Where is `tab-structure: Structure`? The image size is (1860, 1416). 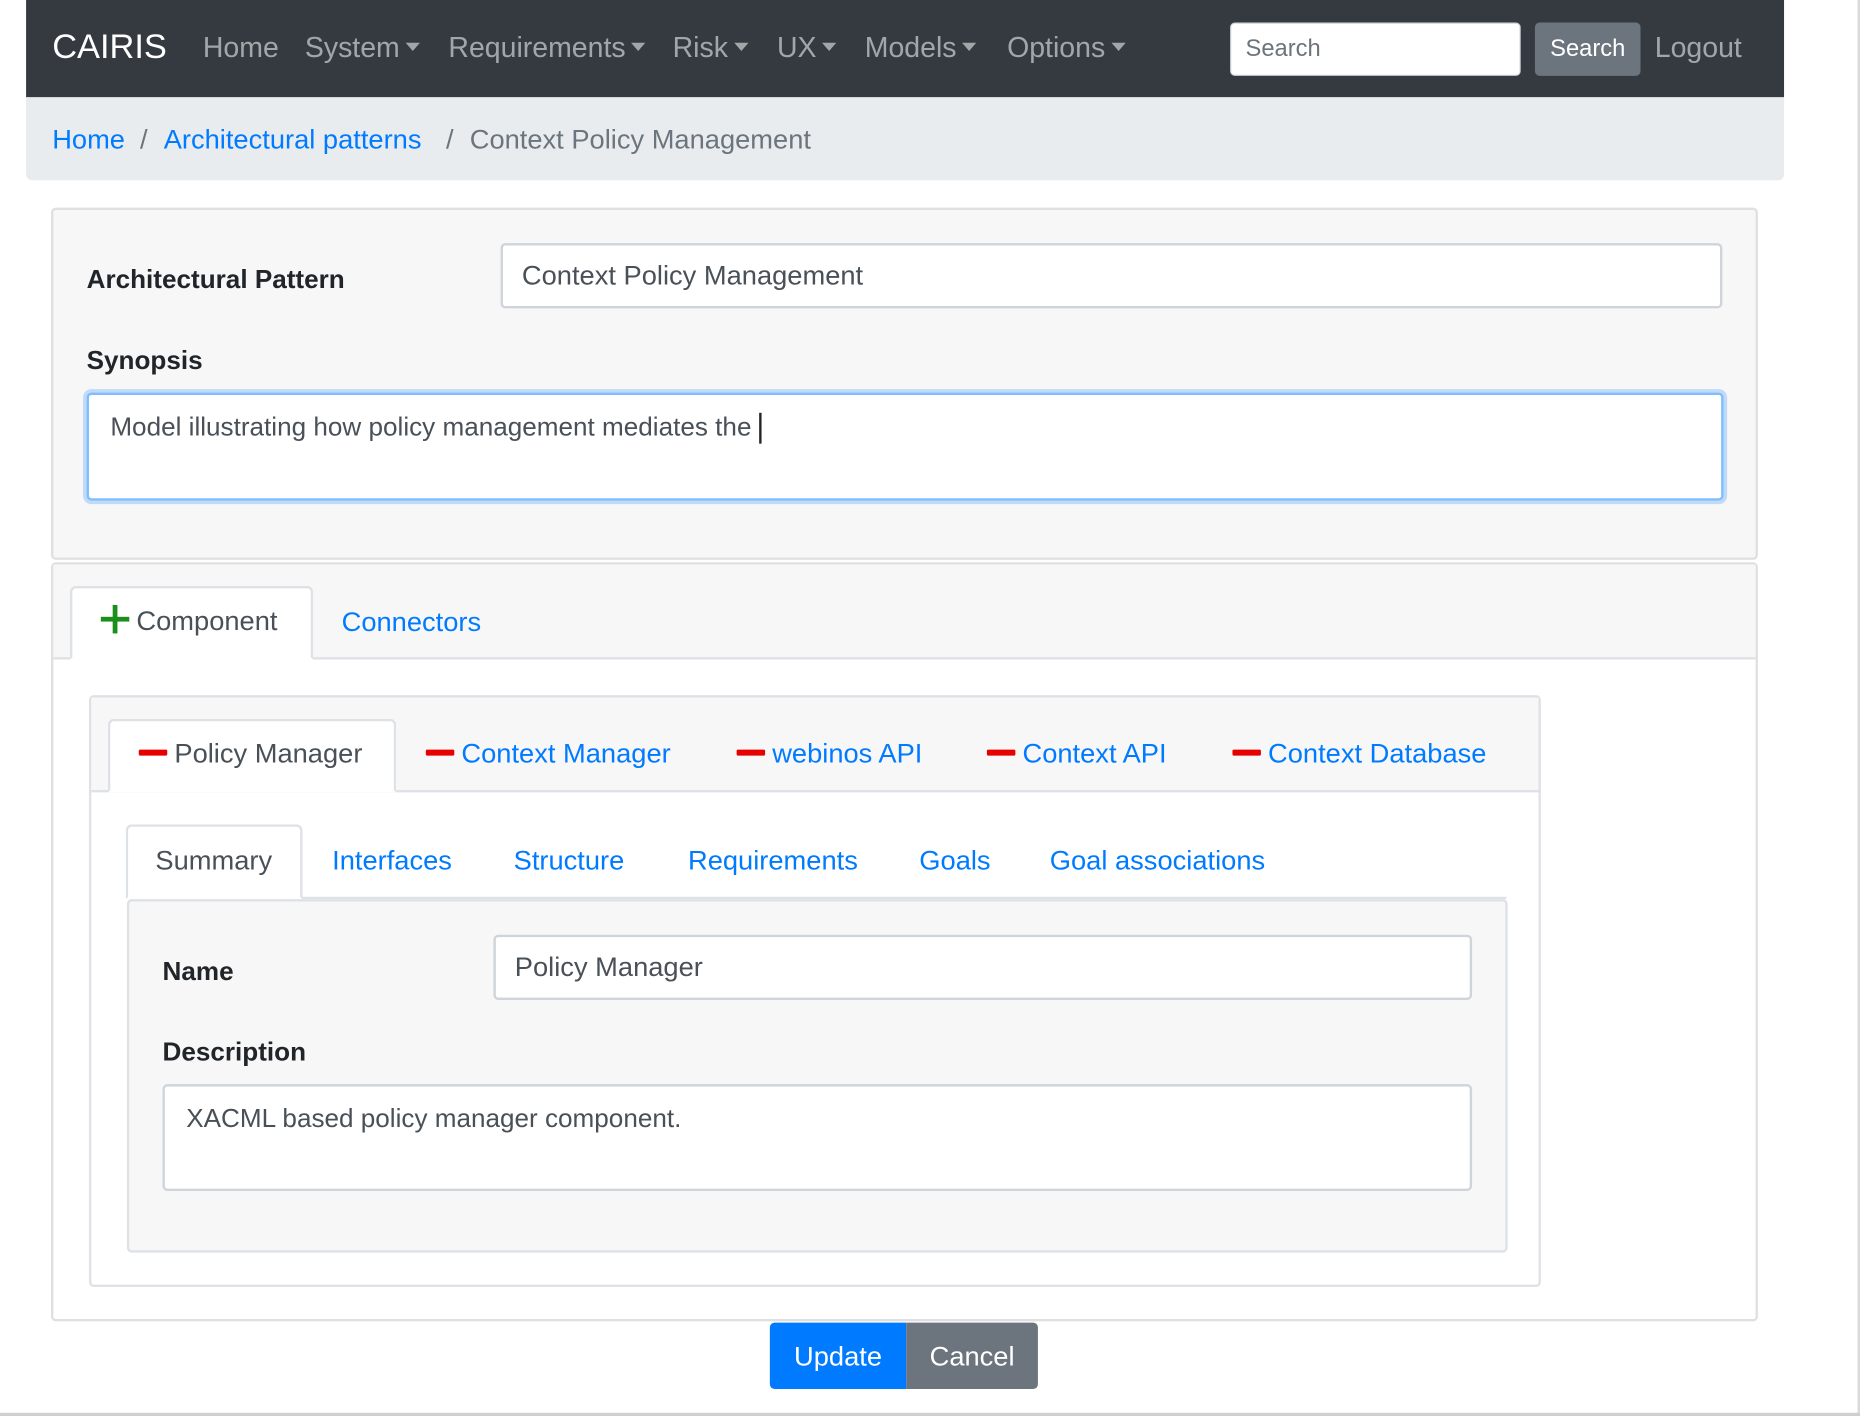
tab-structure: Structure is located at coordinates (569, 861).